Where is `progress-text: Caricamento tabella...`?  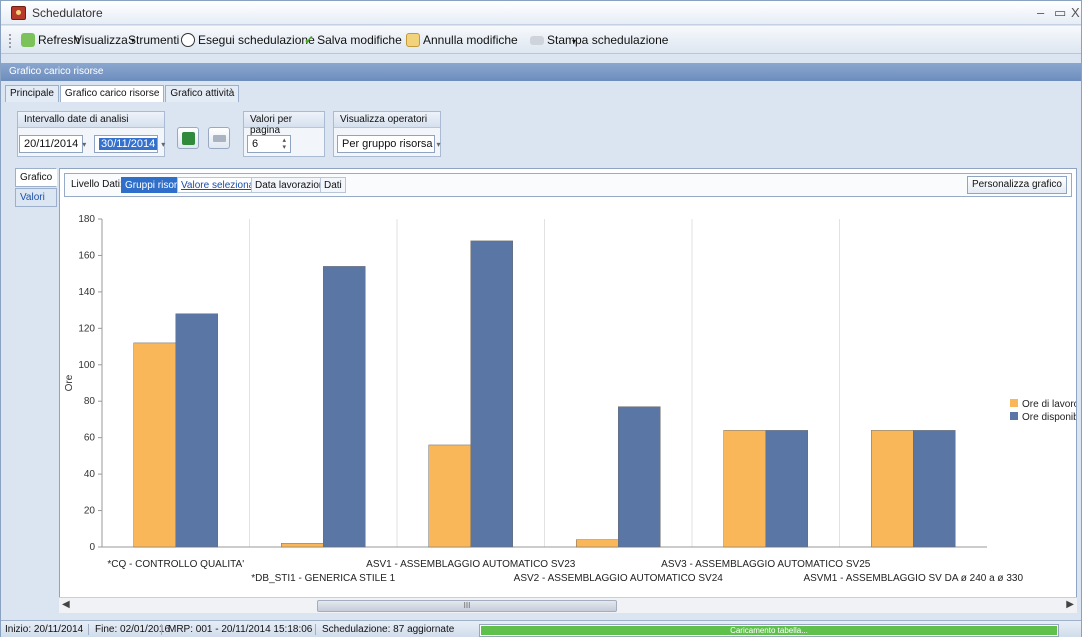
progress-text: Caricamento tabella... is located at coordinates (769, 630).